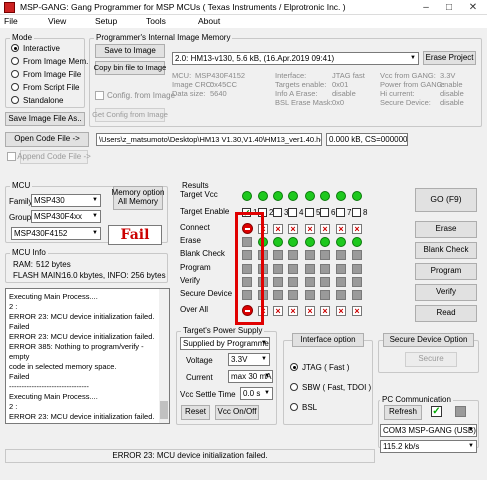 The image size is (487, 480). What do you see at coordinates (296, 93) in the screenshot?
I see `info-infoa-label: Info A Erase:` at bounding box center [296, 93].